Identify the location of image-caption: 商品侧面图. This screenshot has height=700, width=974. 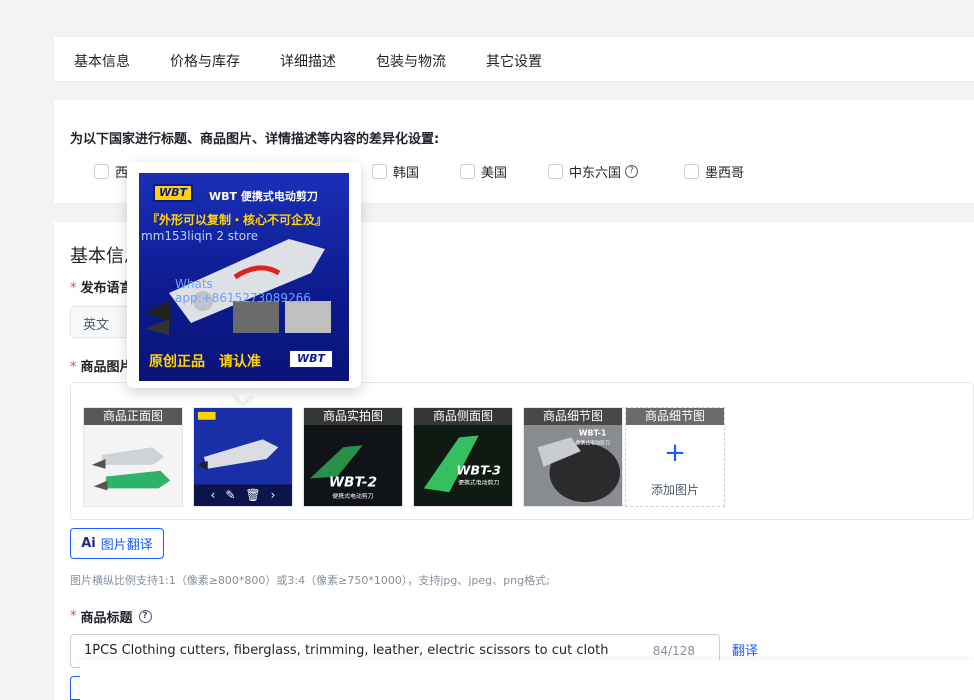
(463, 416).